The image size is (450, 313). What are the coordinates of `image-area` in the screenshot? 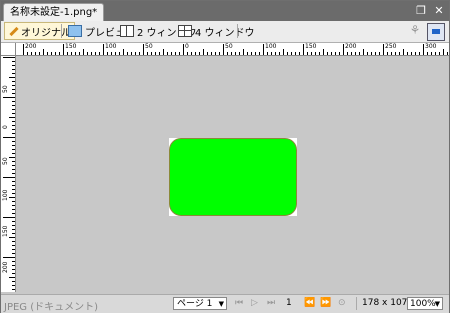 It's located at (233, 177).